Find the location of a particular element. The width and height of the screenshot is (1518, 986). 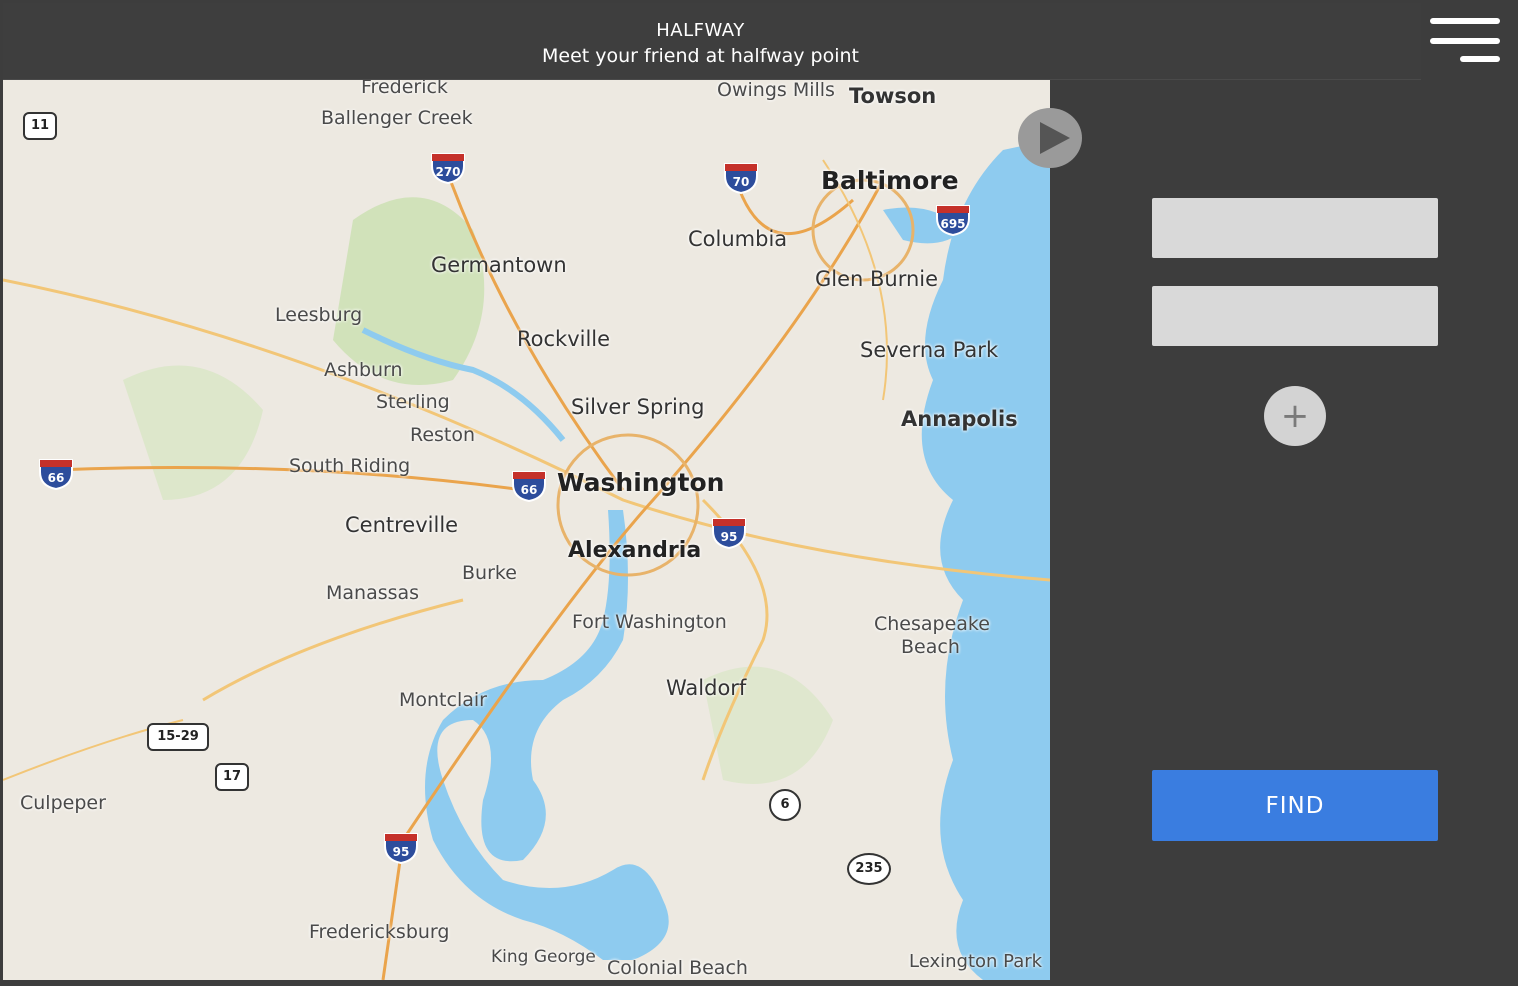

place-label: Leesburg is located at coordinates (319, 315).